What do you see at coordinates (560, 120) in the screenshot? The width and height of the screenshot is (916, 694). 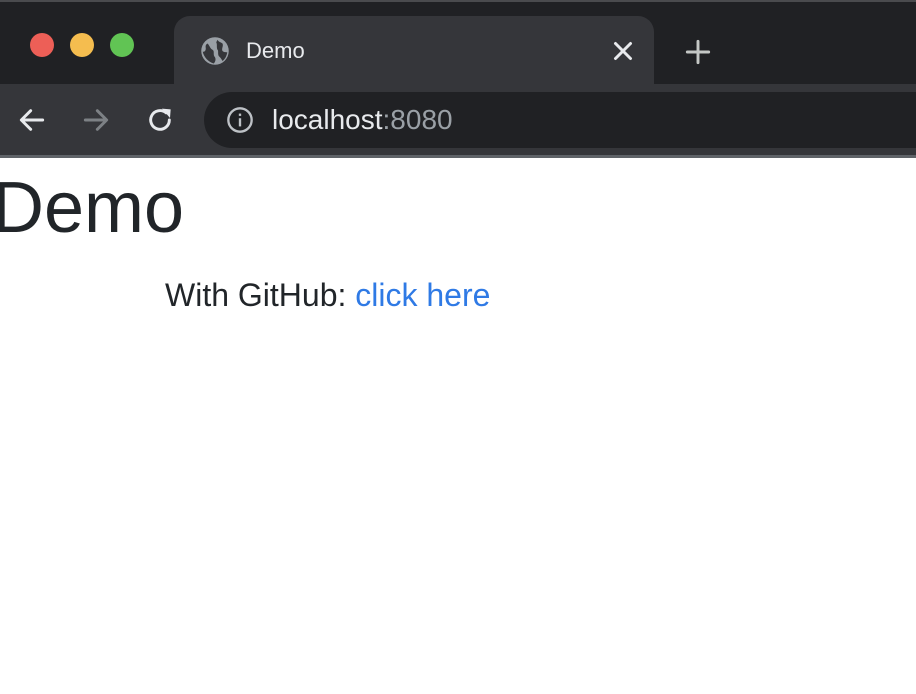 I see `address-bar: localhost:8080` at bounding box center [560, 120].